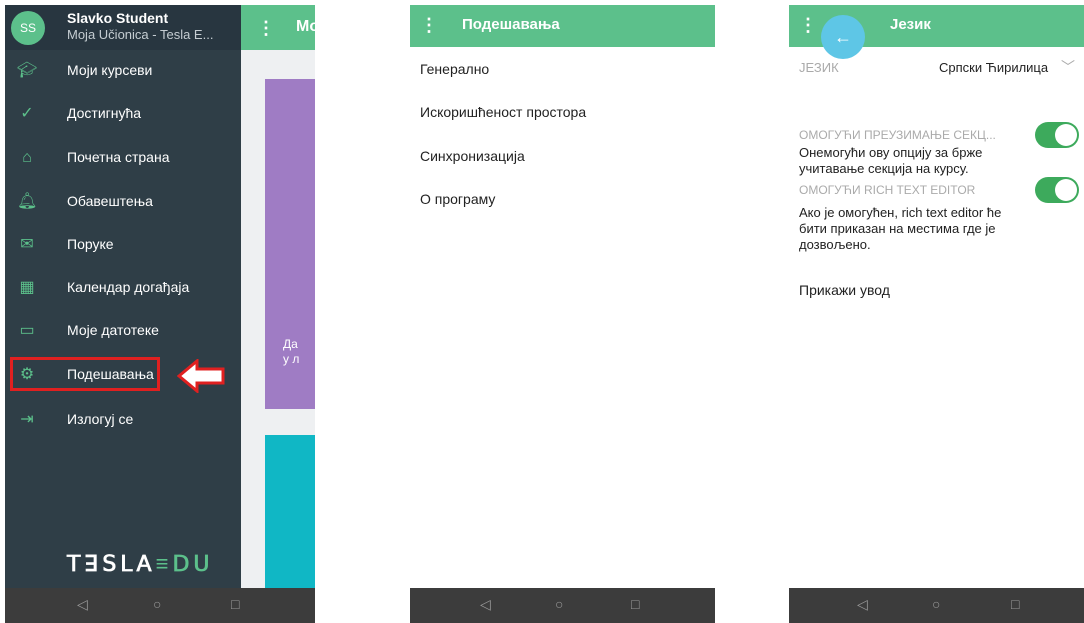 This screenshot has height=623, width=1084. Describe the element at coordinates (290, 344) in the screenshot. I see `course-card-text: Да` at that location.